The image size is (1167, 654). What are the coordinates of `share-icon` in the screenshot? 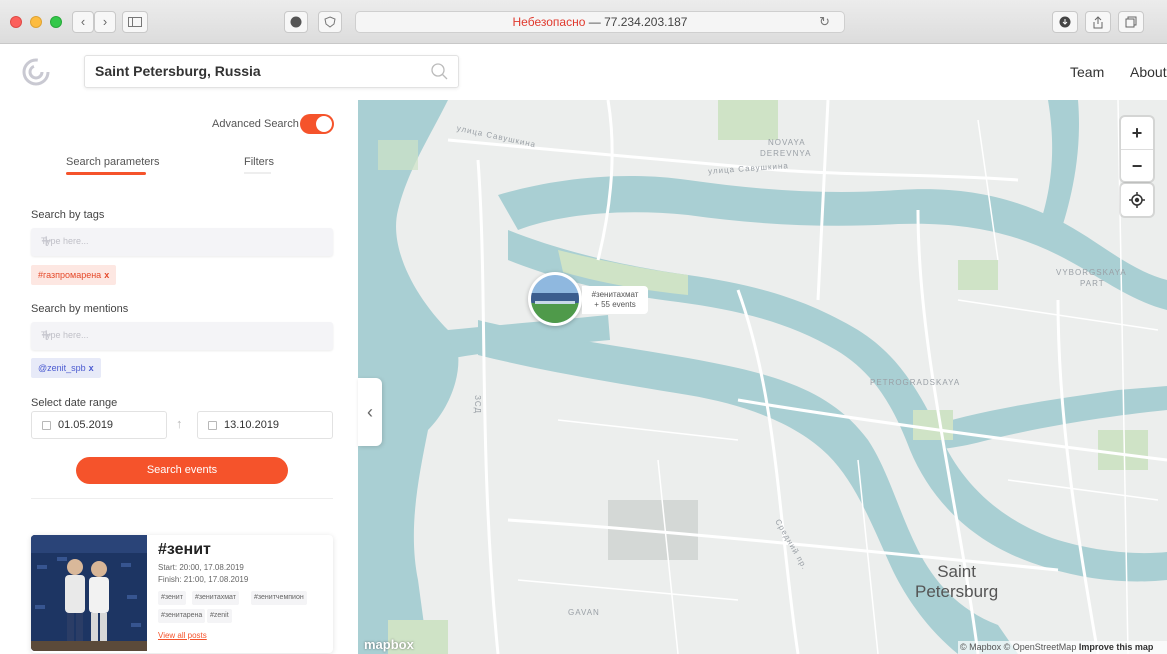 It's located at (1098, 22).